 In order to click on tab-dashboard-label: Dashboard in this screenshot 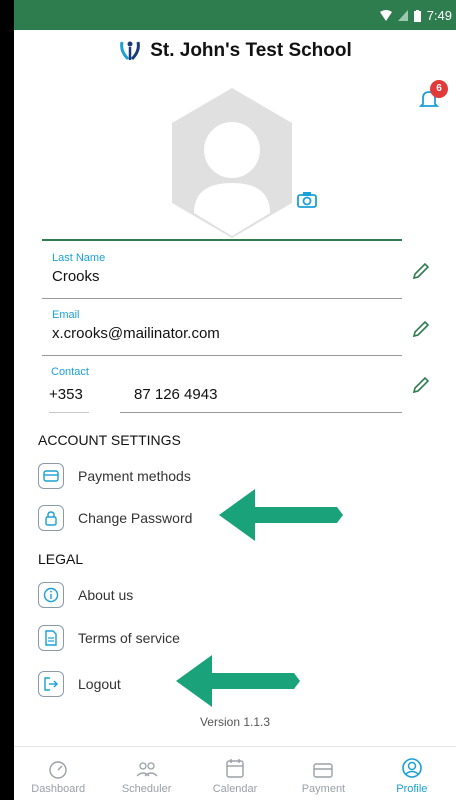, I will do `click(58, 789)`.